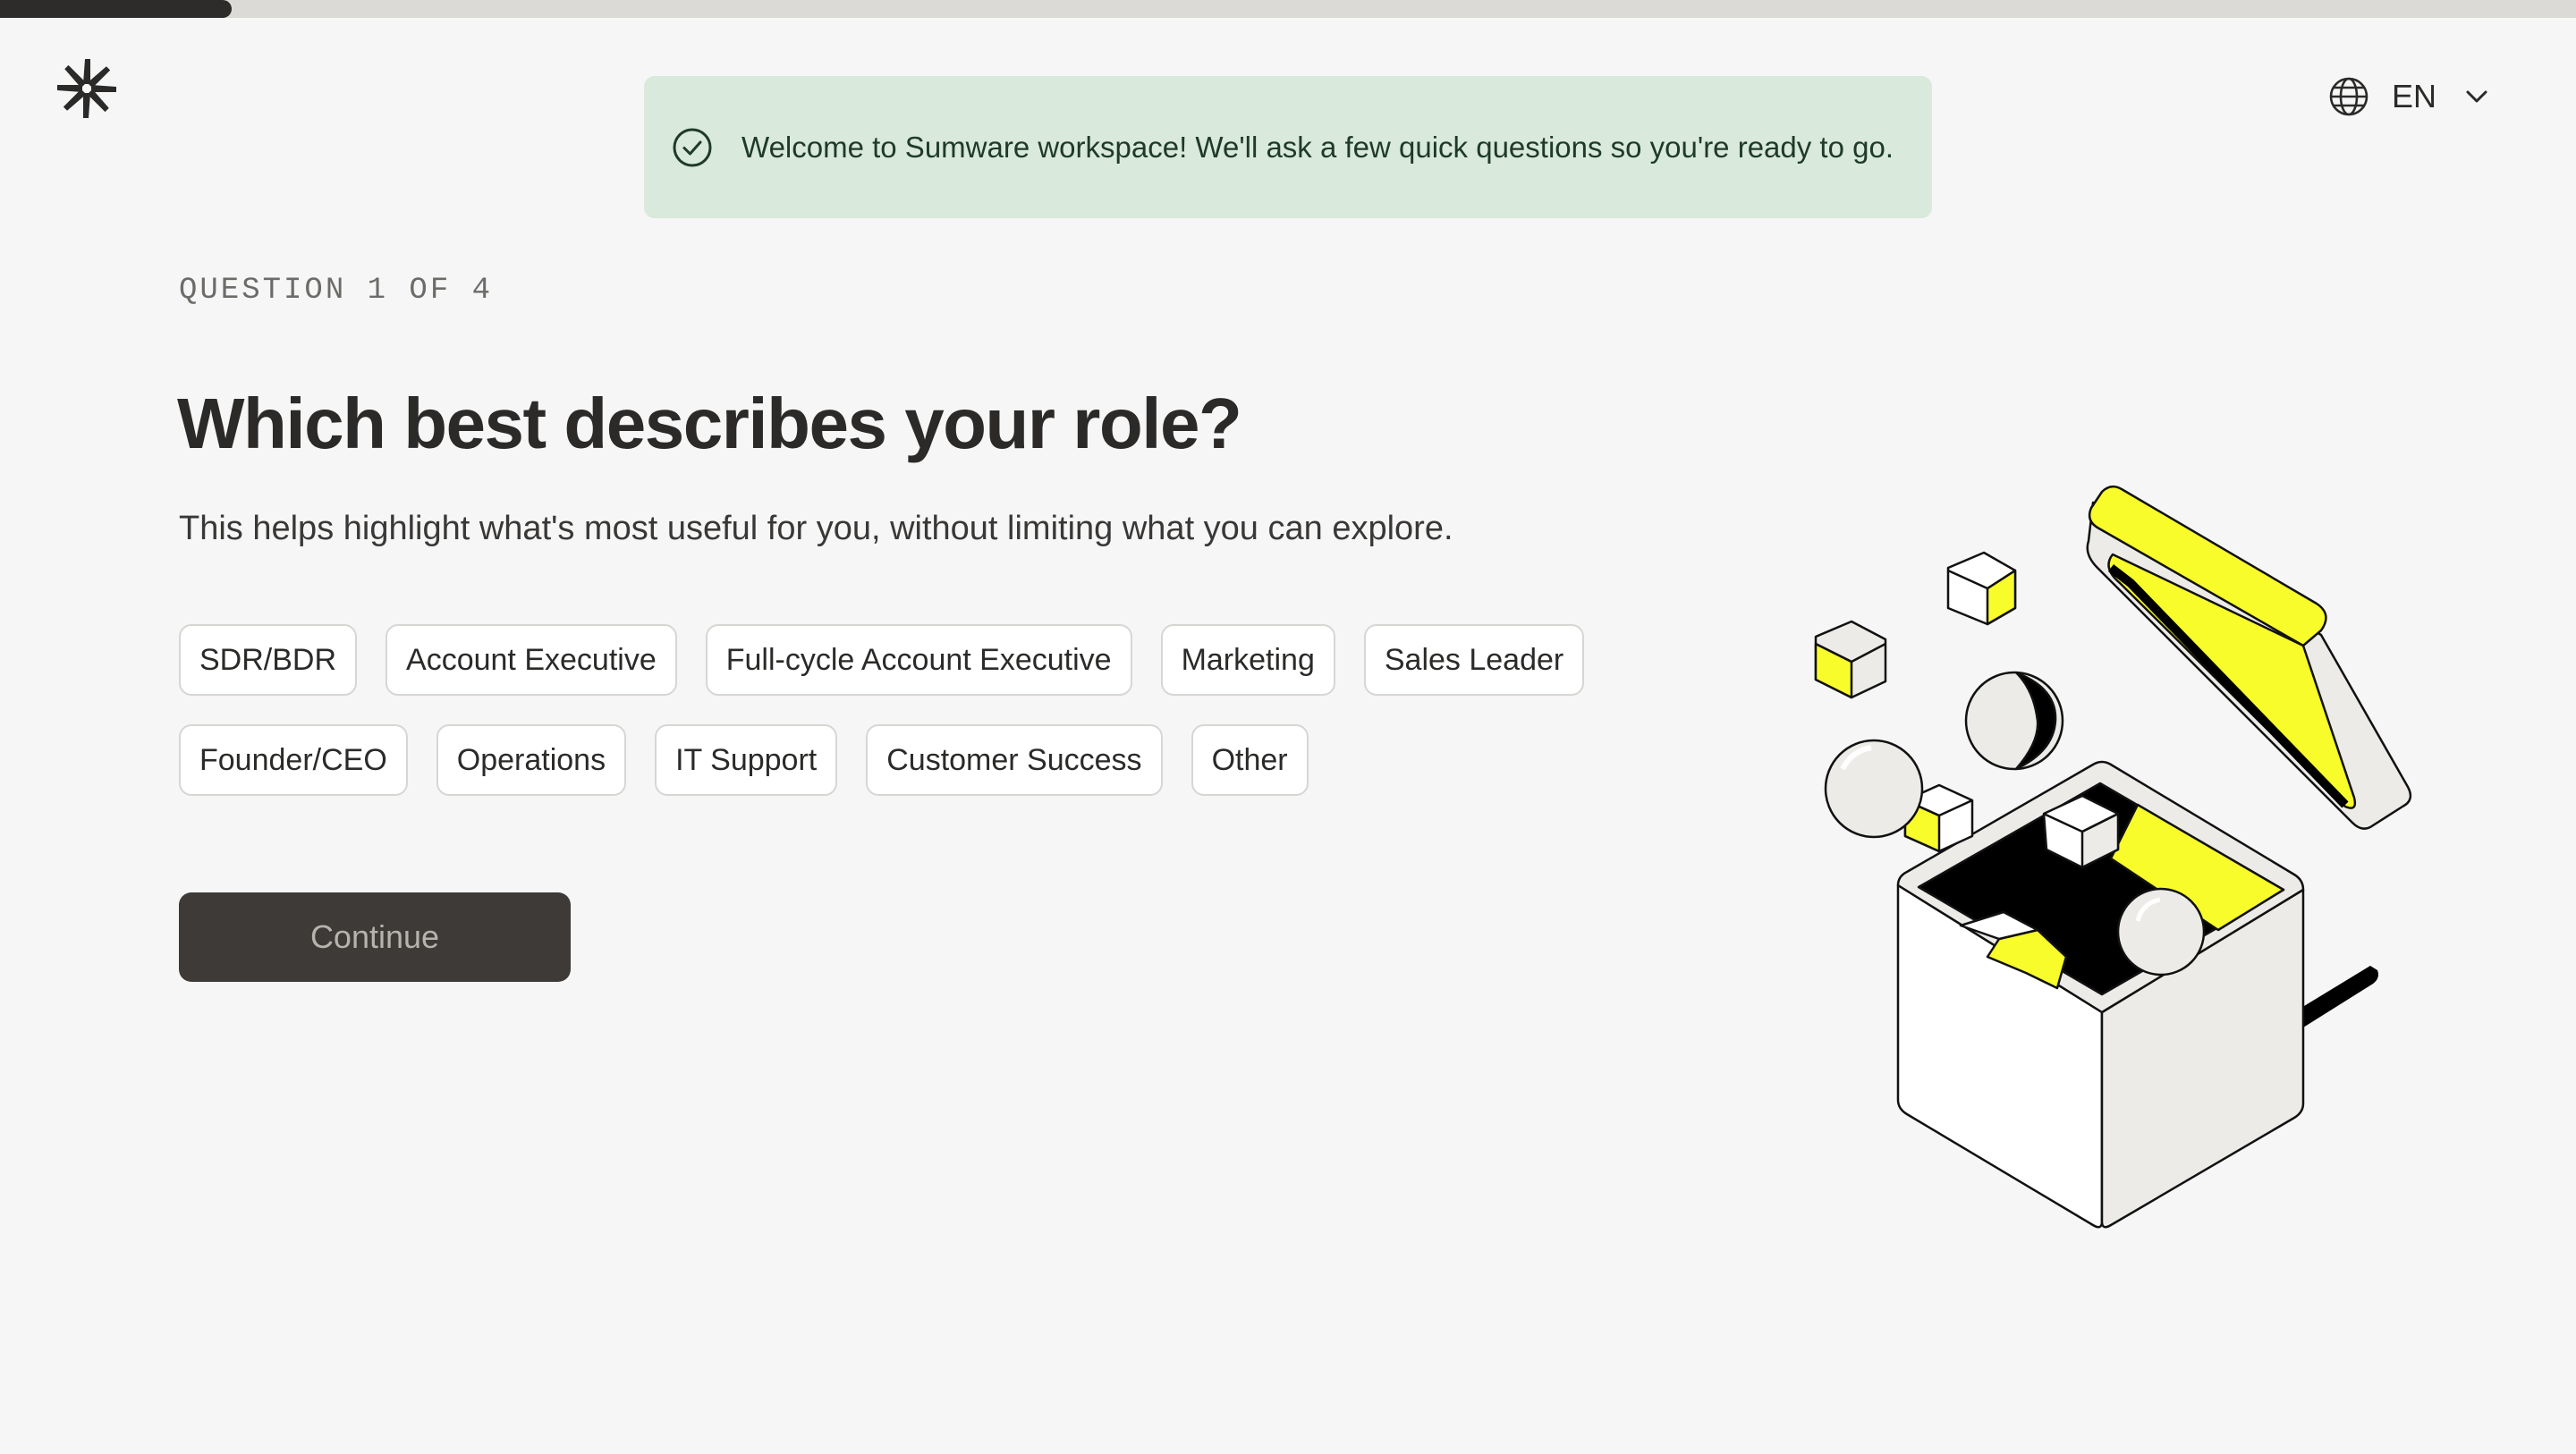  Describe the element at coordinates (2476, 96) in the screenshot. I see `chevron-down-icon` at that location.